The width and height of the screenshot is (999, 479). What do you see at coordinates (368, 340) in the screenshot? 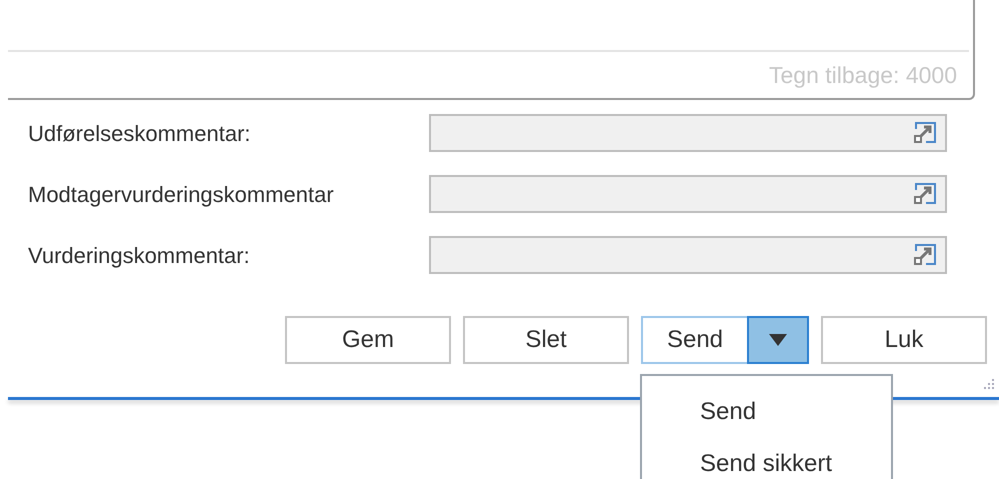
I see `dialog-button: Gem` at bounding box center [368, 340].